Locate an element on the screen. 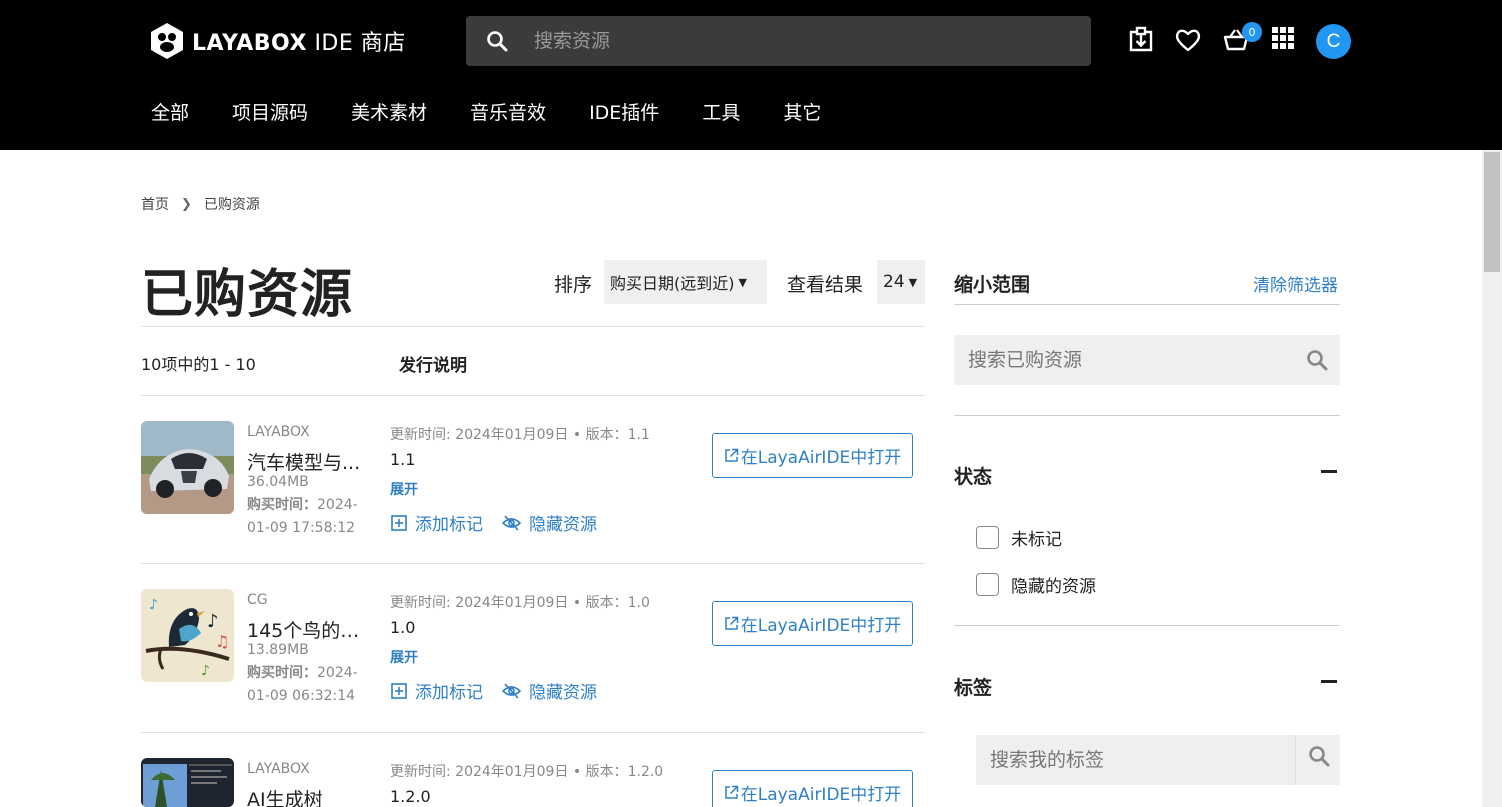  nav-item-ide-plugins: IDE插件 is located at coordinates (624, 111).